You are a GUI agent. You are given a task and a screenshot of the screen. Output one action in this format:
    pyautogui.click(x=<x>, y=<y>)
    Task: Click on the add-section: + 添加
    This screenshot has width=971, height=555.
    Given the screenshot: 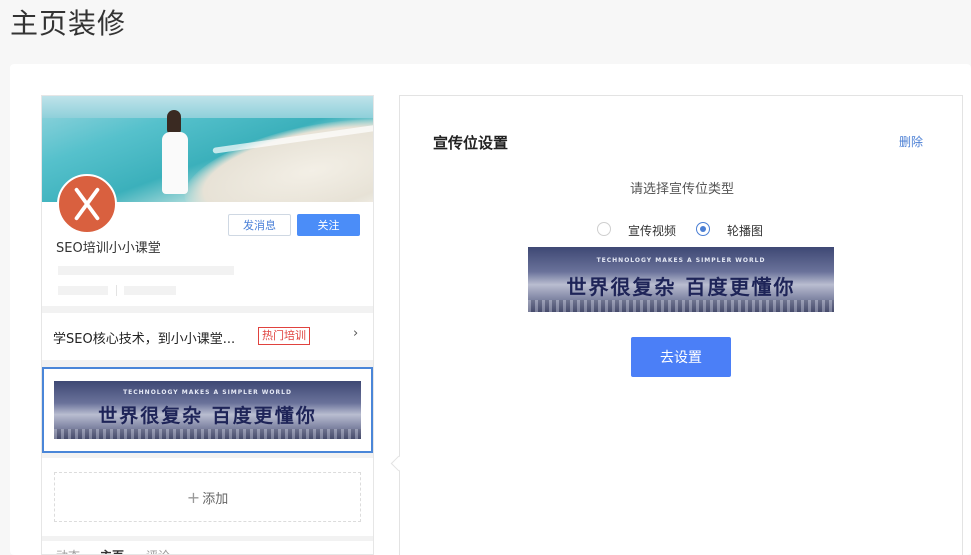 What is the action you would take?
    pyautogui.click(x=207, y=497)
    